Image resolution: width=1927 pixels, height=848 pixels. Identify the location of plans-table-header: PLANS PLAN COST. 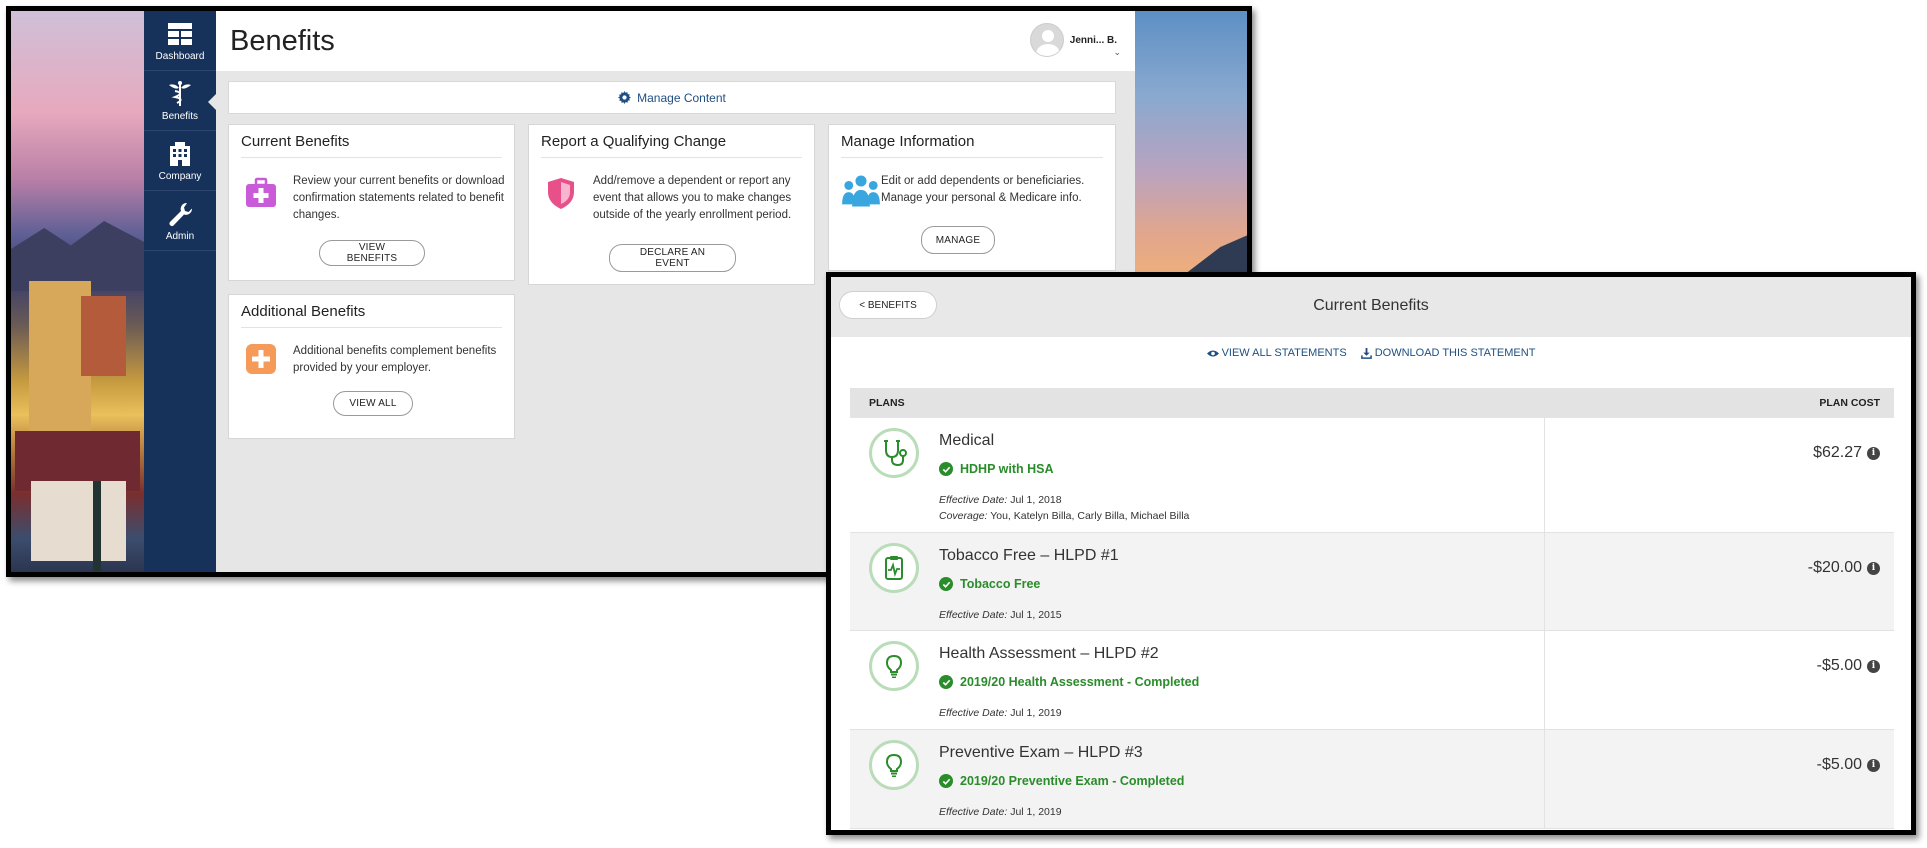
(1372, 403).